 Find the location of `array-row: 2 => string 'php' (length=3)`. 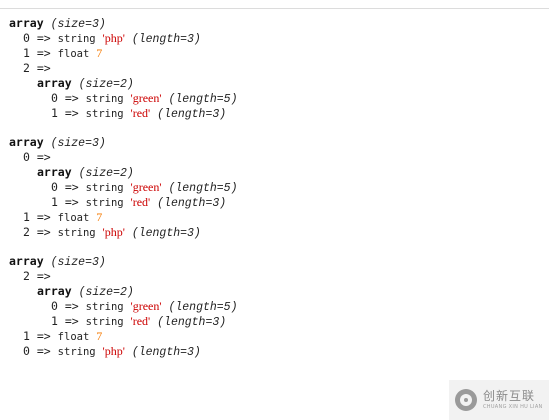

array-row: 2 => string 'php' (length=3) is located at coordinates (274, 232).